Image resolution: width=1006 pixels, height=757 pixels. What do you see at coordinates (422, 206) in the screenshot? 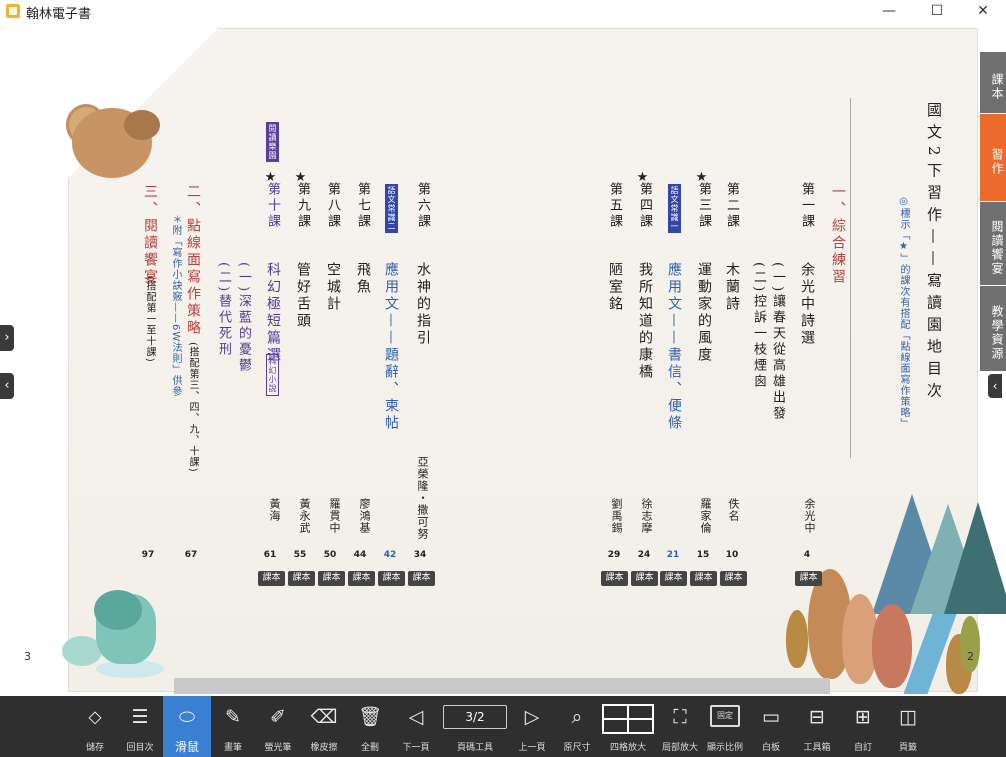
I see `lesson-6-number: 第六課` at bounding box center [422, 206].